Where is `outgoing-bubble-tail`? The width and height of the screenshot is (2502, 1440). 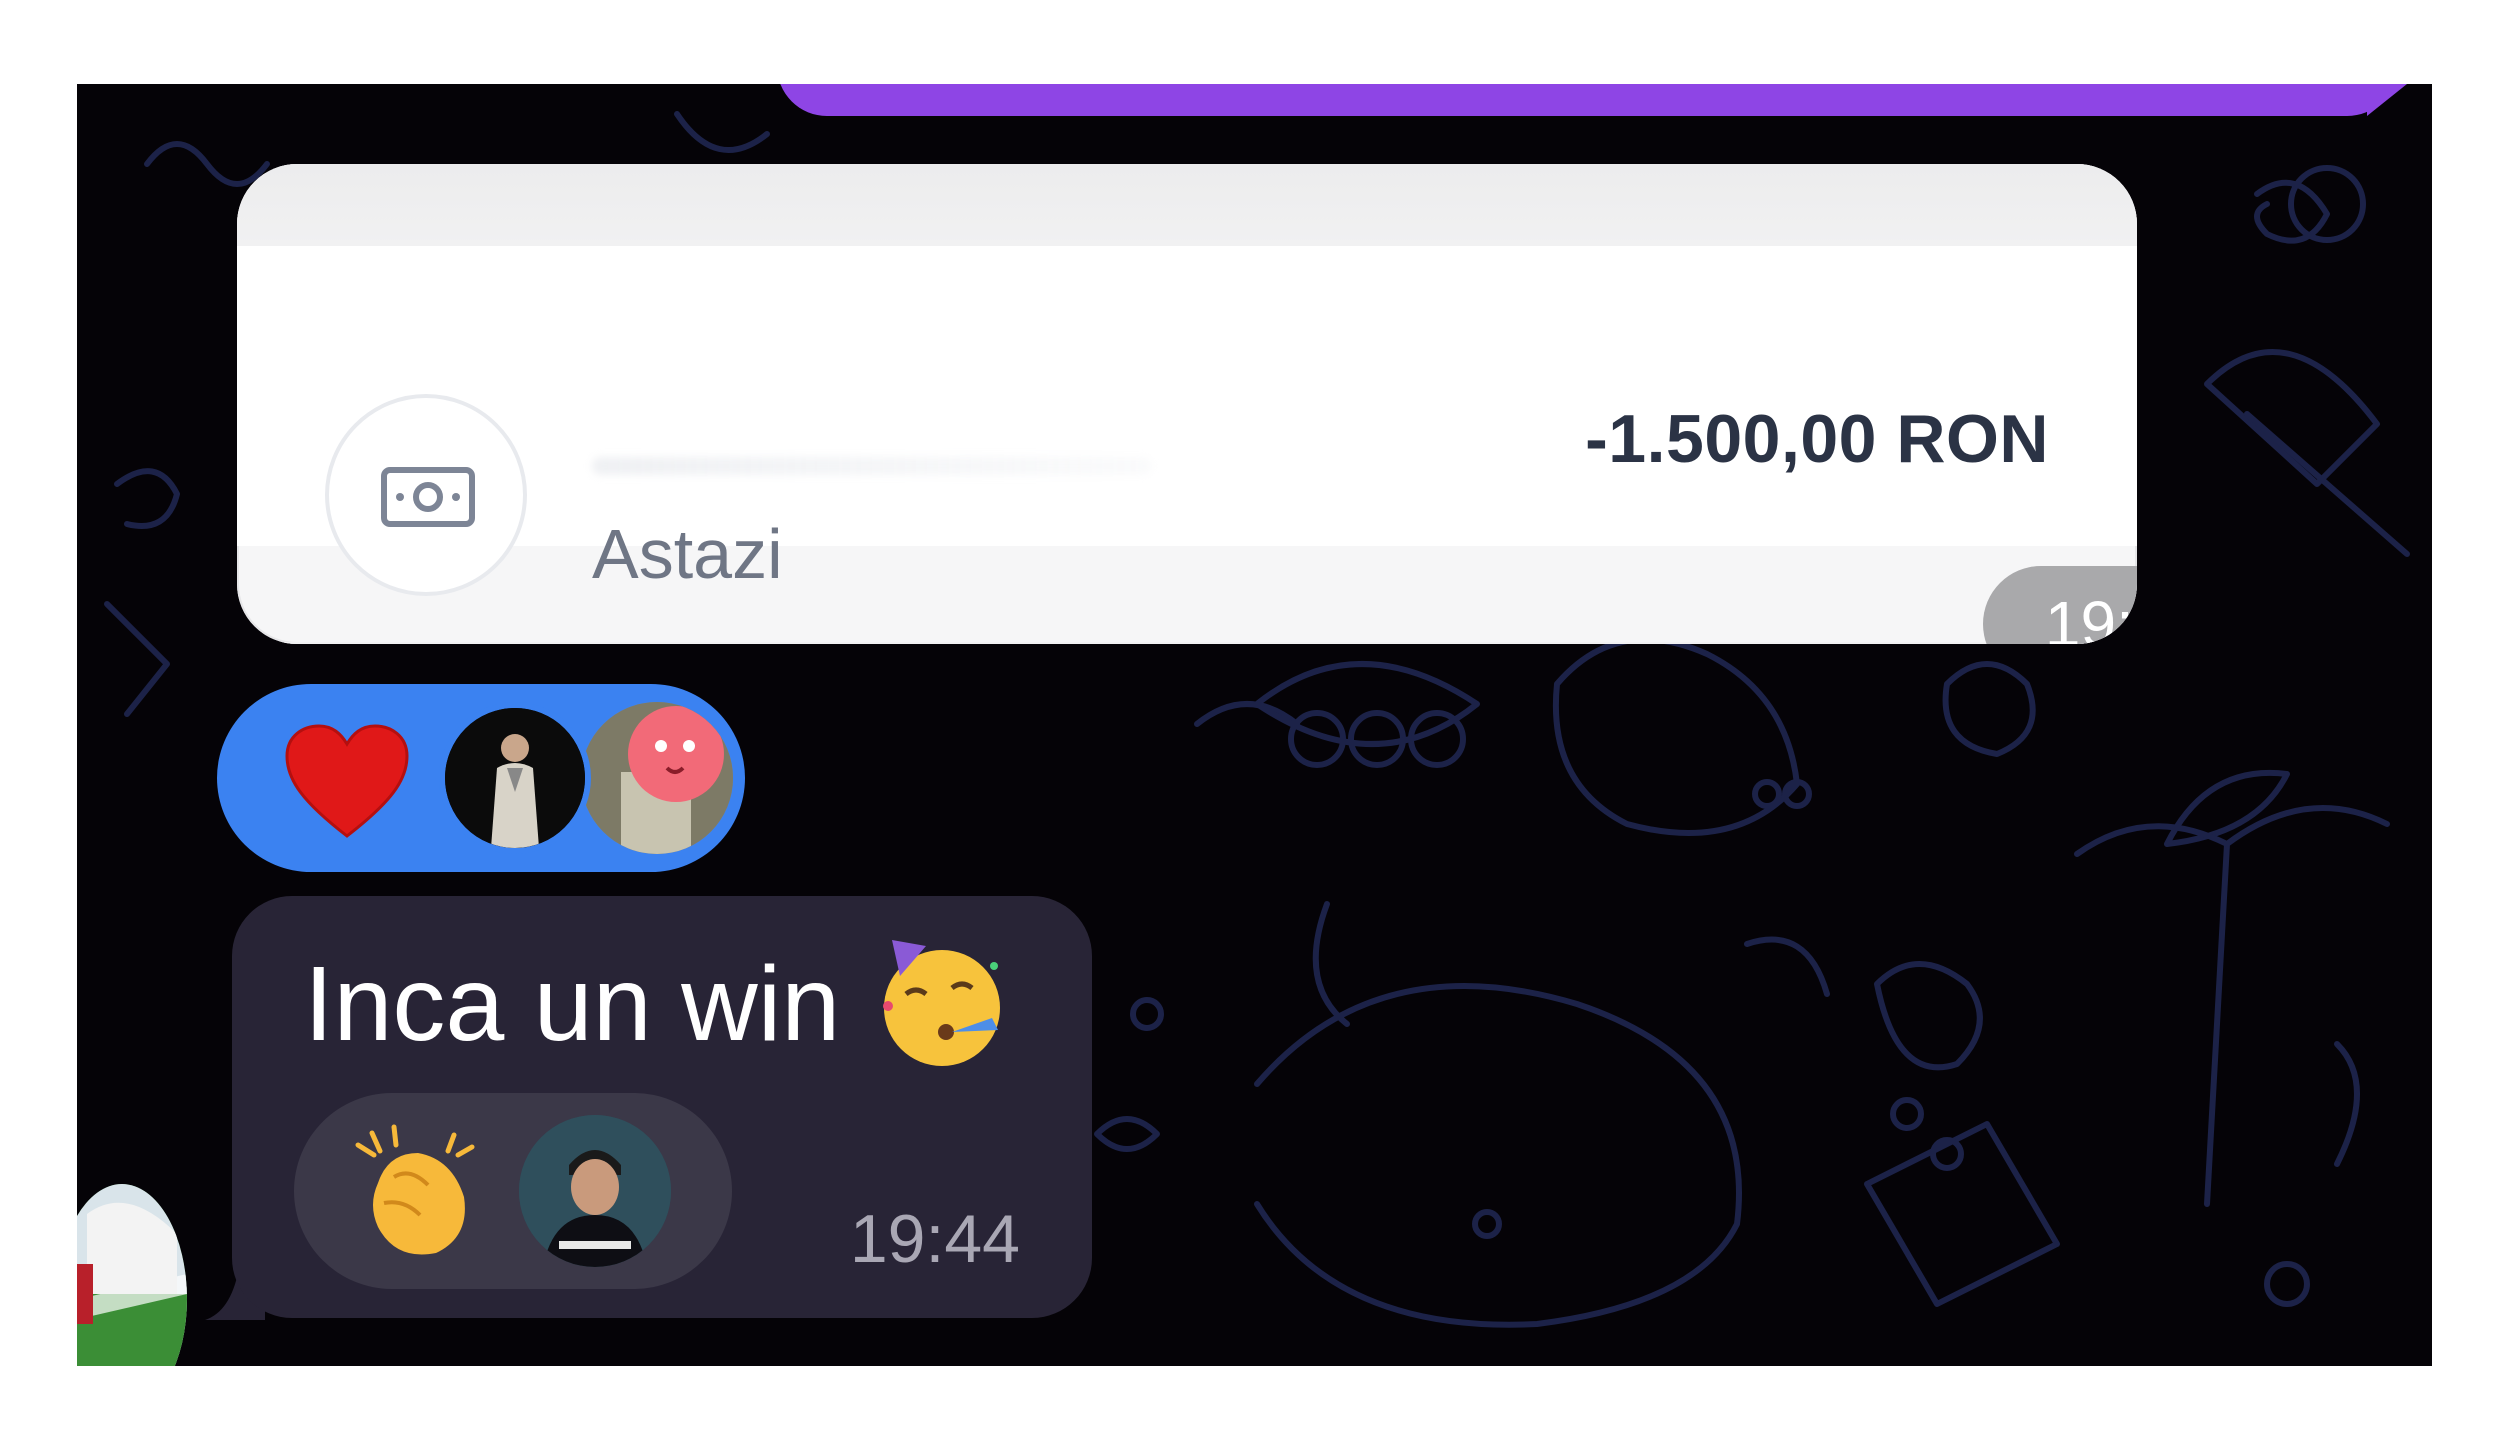
outgoing-bubble-tail is located at coordinates (2387, 100).